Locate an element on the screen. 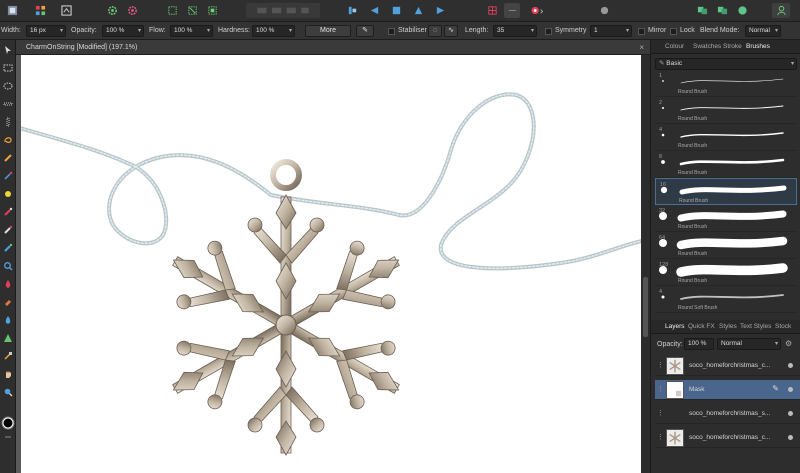  erase-tool-icon is located at coordinates (8, 302).